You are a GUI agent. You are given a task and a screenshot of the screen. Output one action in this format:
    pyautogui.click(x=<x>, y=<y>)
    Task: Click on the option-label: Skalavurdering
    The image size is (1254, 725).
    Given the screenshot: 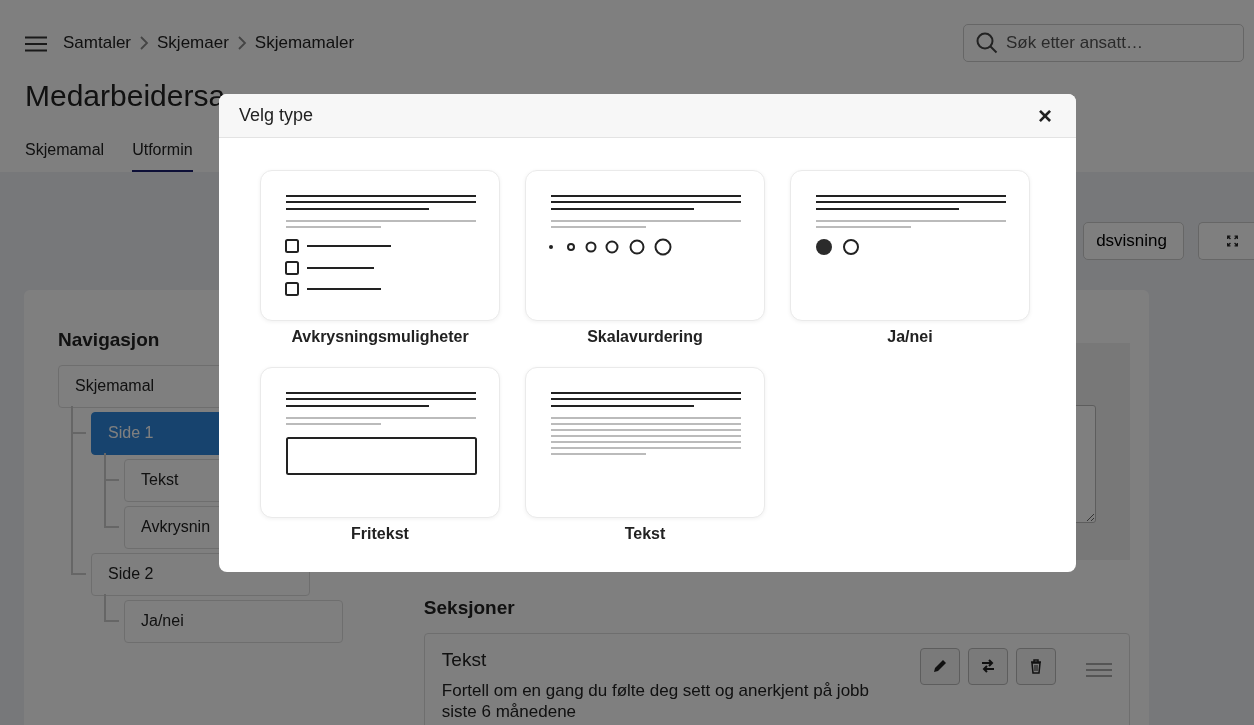 What is the action you would take?
    pyautogui.click(x=645, y=337)
    